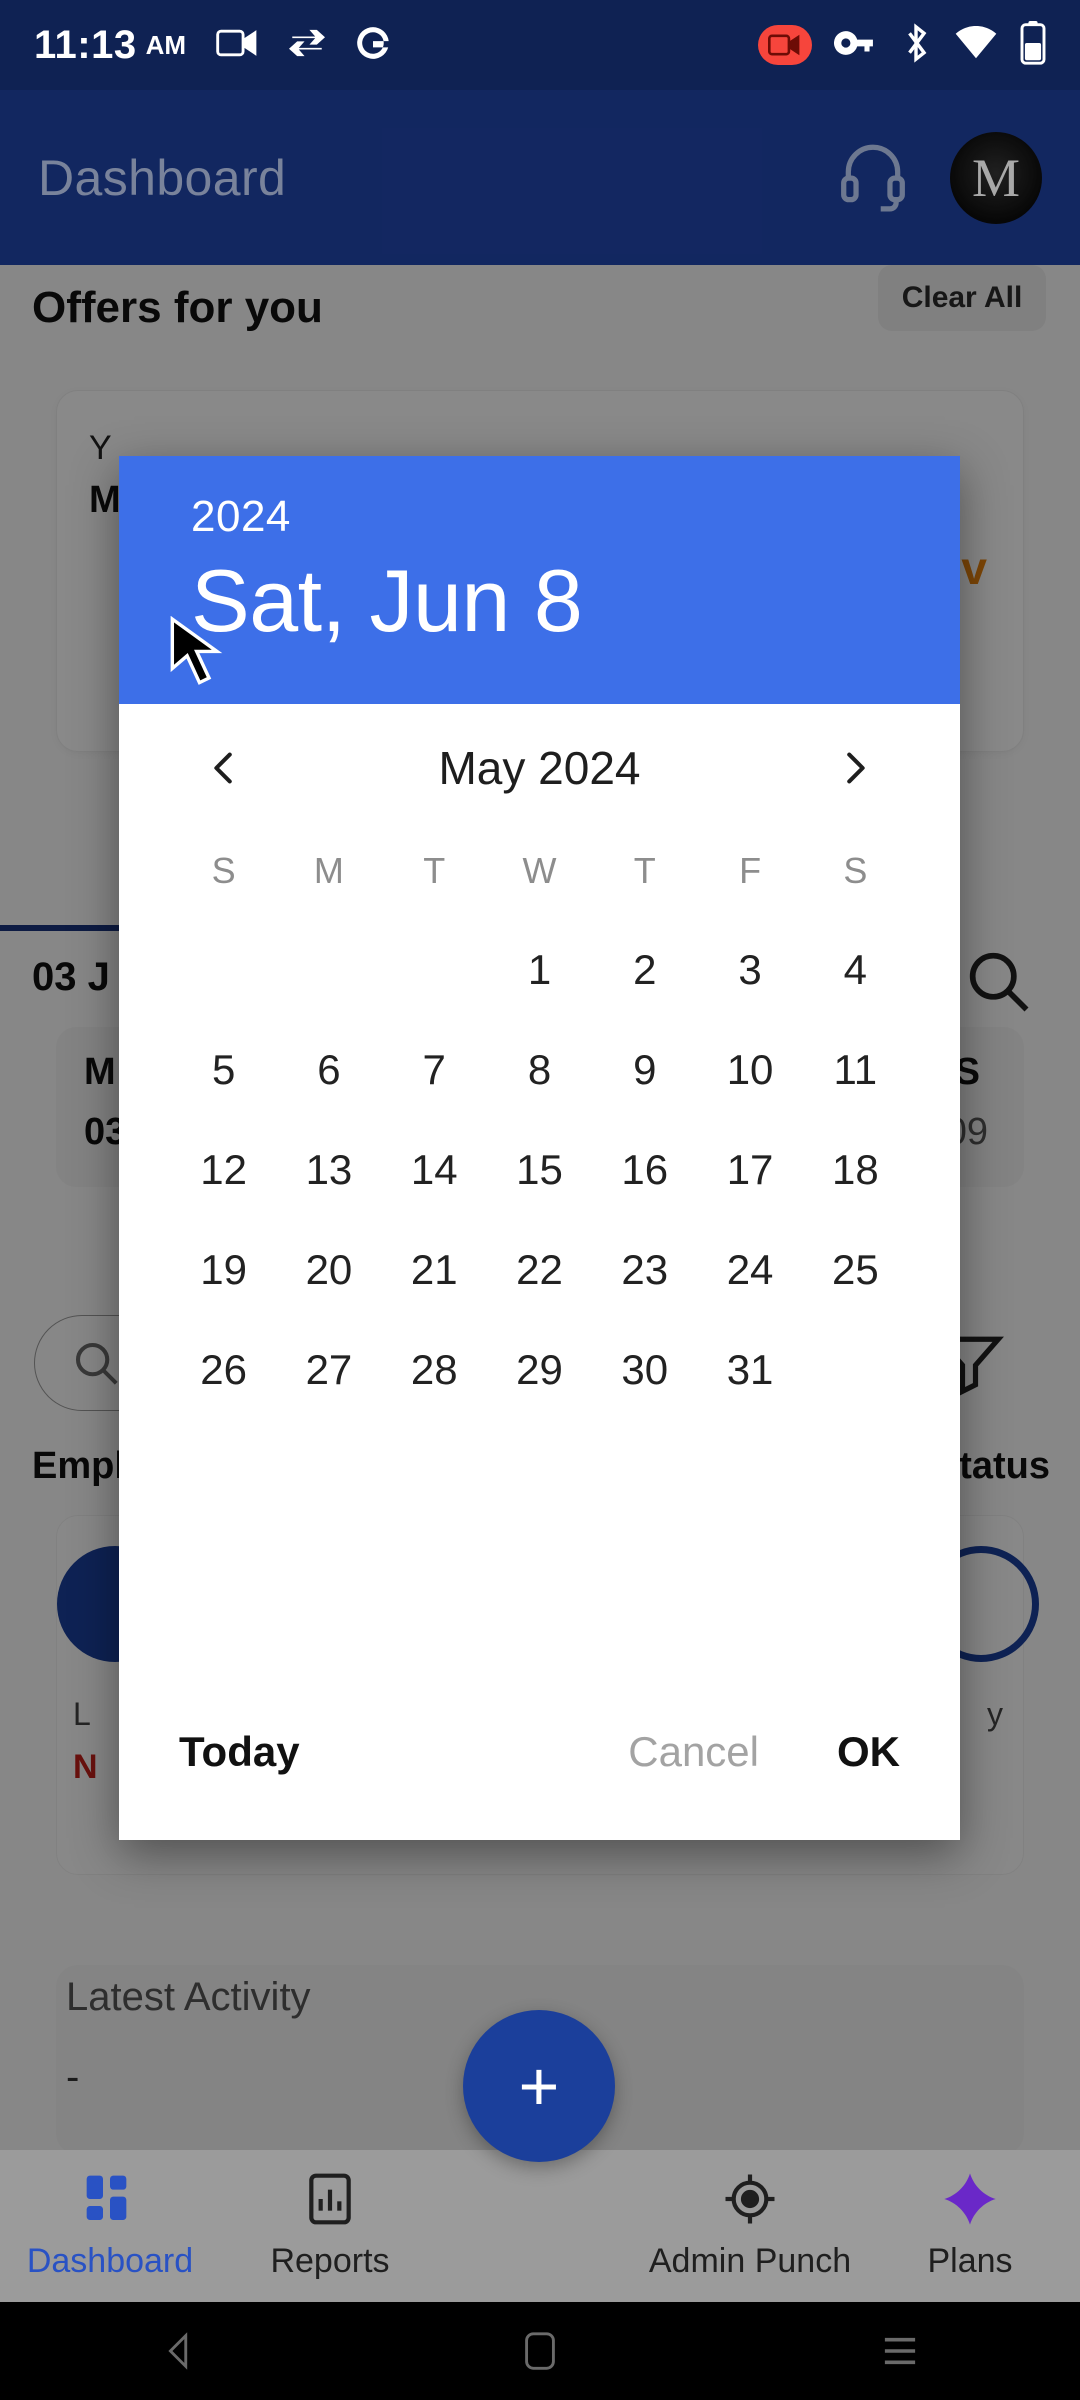  What do you see at coordinates (644, 1170) in the screenshot?
I see `calendar-day-16: 16` at bounding box center [644, 1170].